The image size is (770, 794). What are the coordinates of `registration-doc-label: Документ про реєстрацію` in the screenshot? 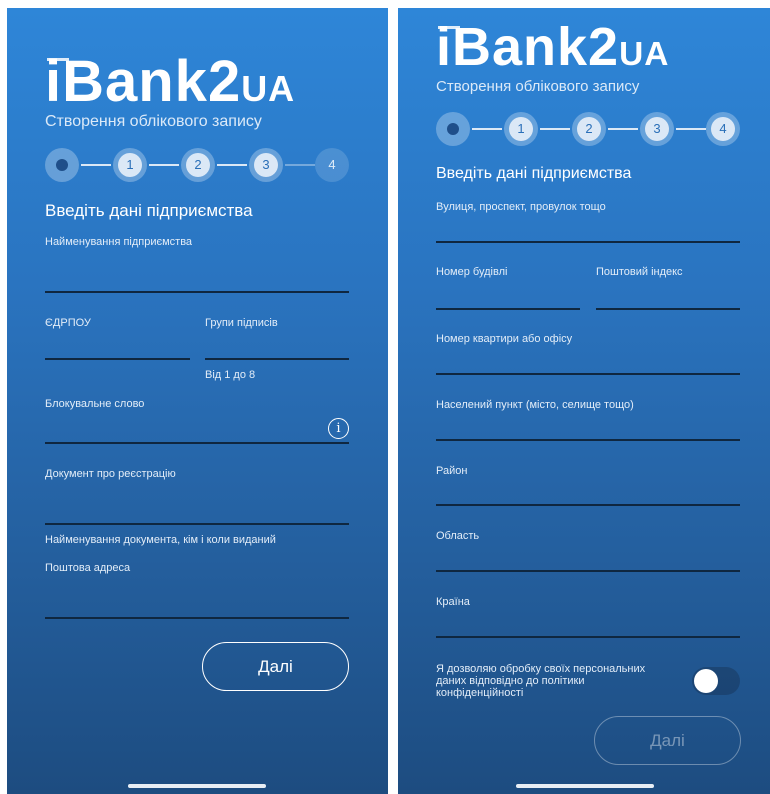 It's located at (110, 474).